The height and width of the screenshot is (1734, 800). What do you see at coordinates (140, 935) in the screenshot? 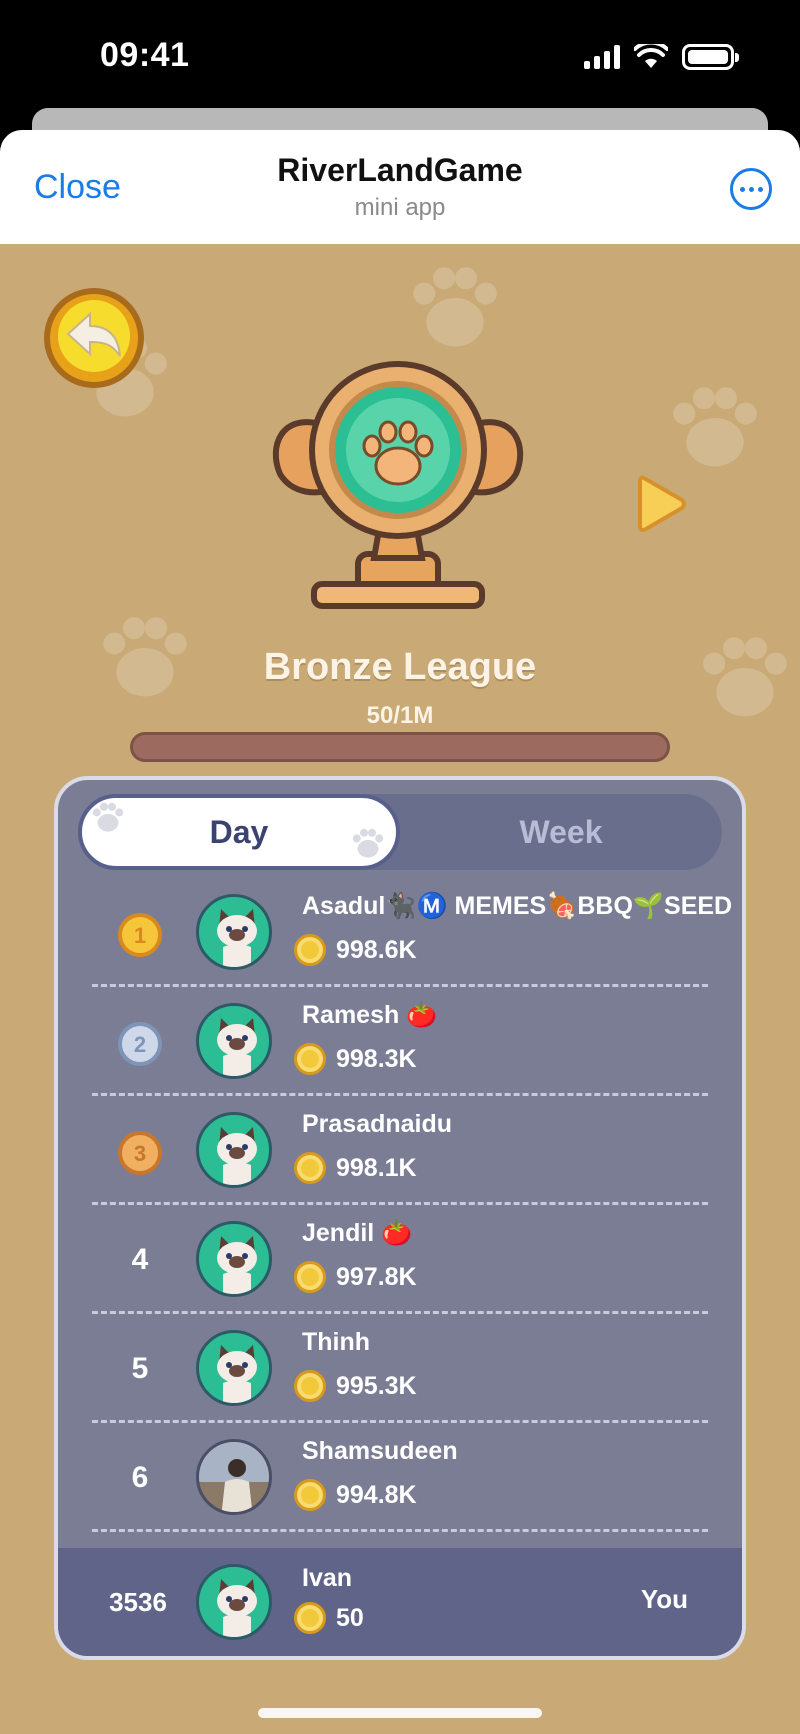
I see `medal-rank-number: 1` at bounding box center [140, 935].